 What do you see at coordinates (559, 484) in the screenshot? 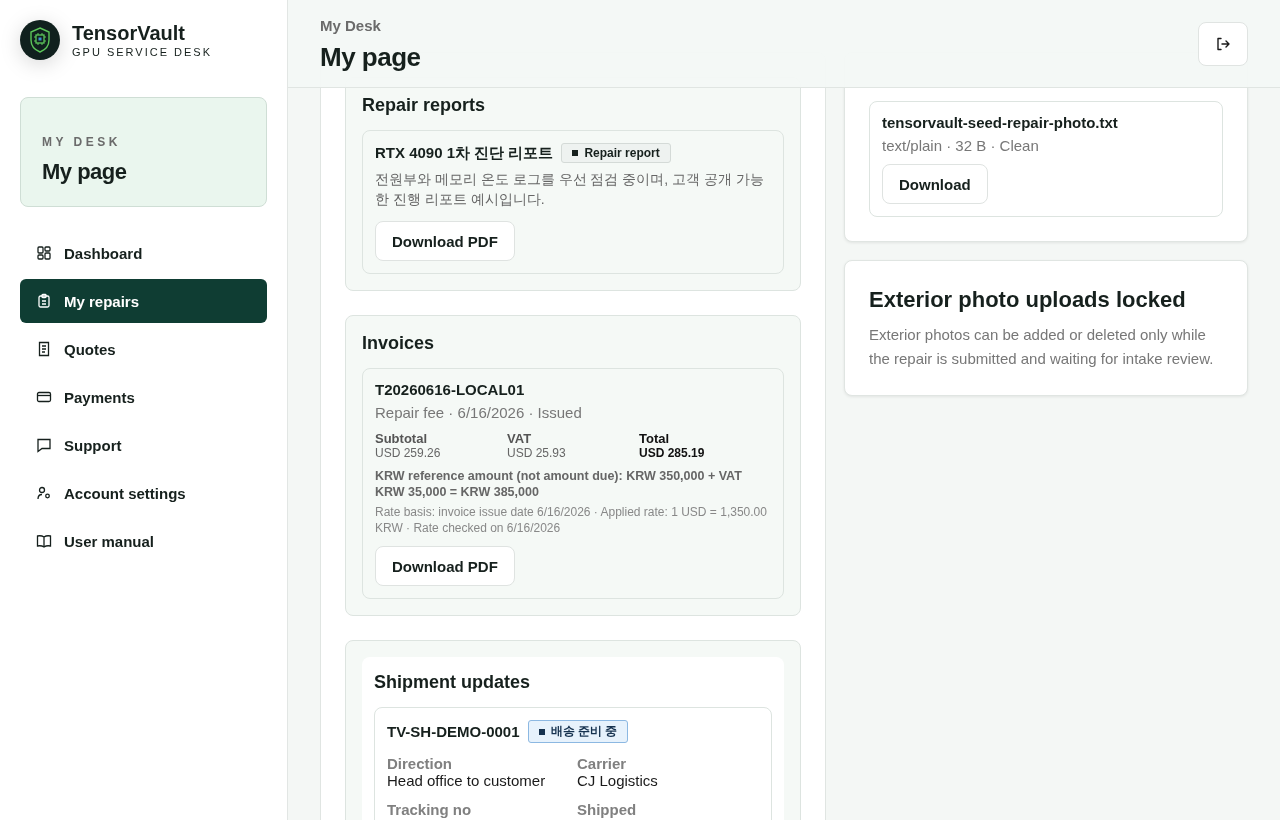
I see `krw-note: KRW reference amount (not amount due): KRW 350,000 + VAT KRW 35,000 = KRW 385,000` at bounding box center [559, 484].